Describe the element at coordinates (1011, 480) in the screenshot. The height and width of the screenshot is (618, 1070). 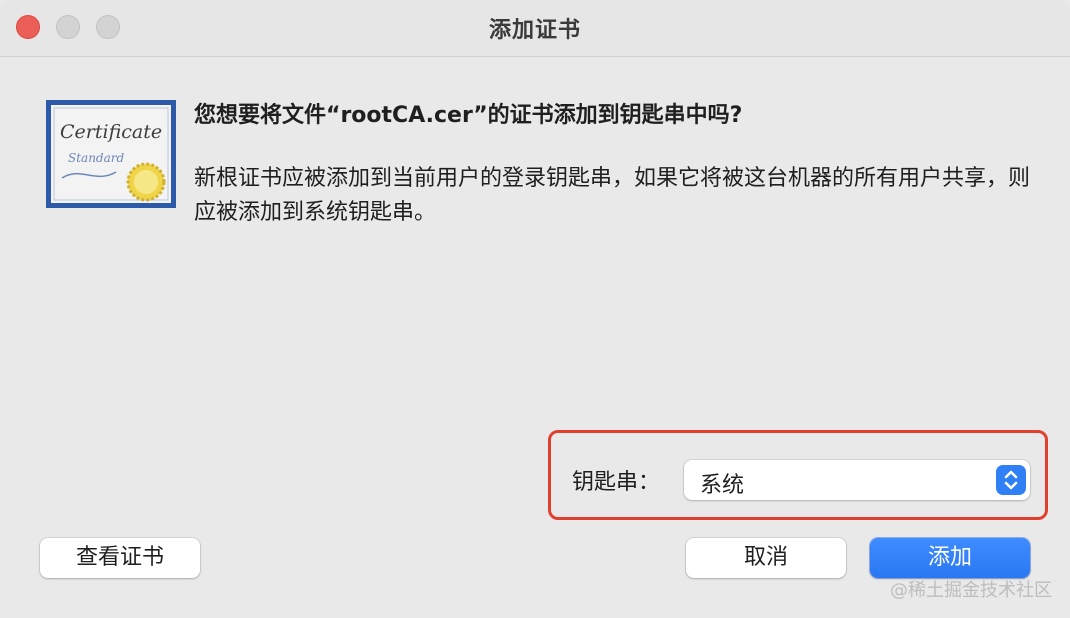
I see `chevron-up-down-icon` at that location.